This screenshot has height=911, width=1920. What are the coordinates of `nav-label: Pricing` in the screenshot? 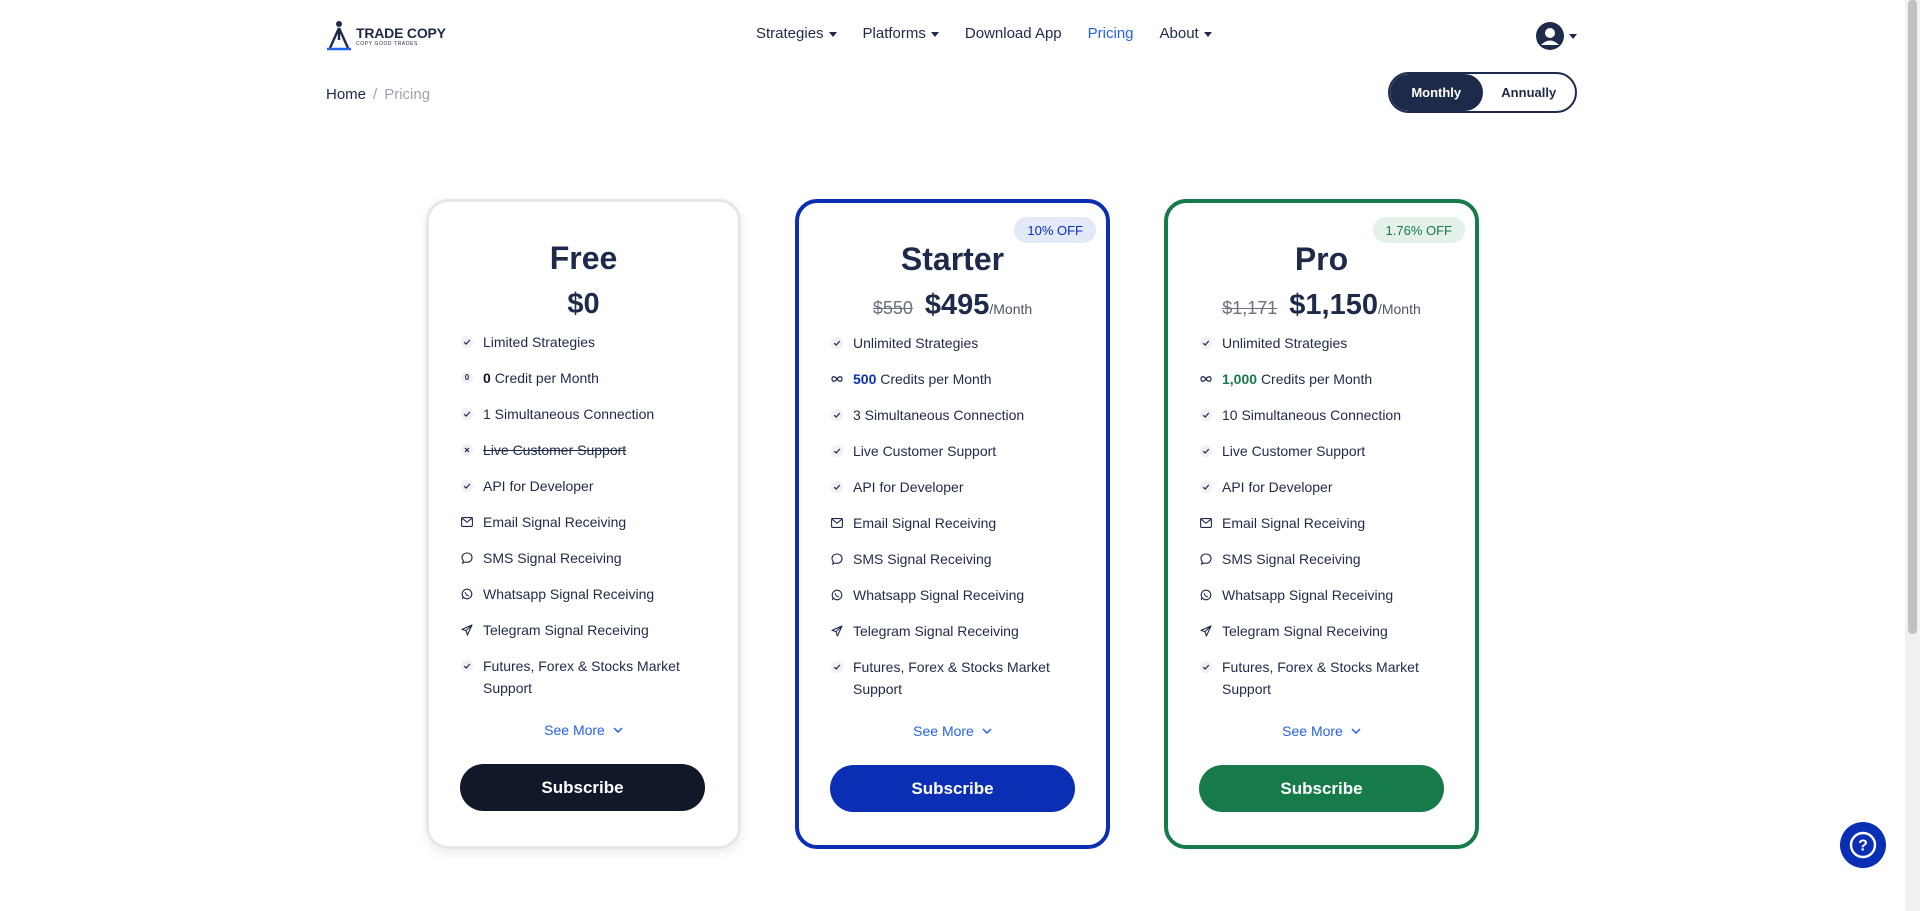 It's located at (1110, 33).